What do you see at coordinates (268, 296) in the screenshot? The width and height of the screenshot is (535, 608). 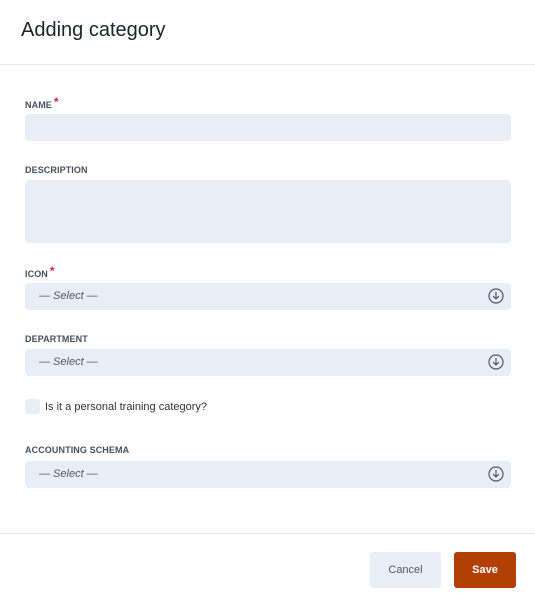 I see `icon-select: — Select —` at bounding box center [268, 296].